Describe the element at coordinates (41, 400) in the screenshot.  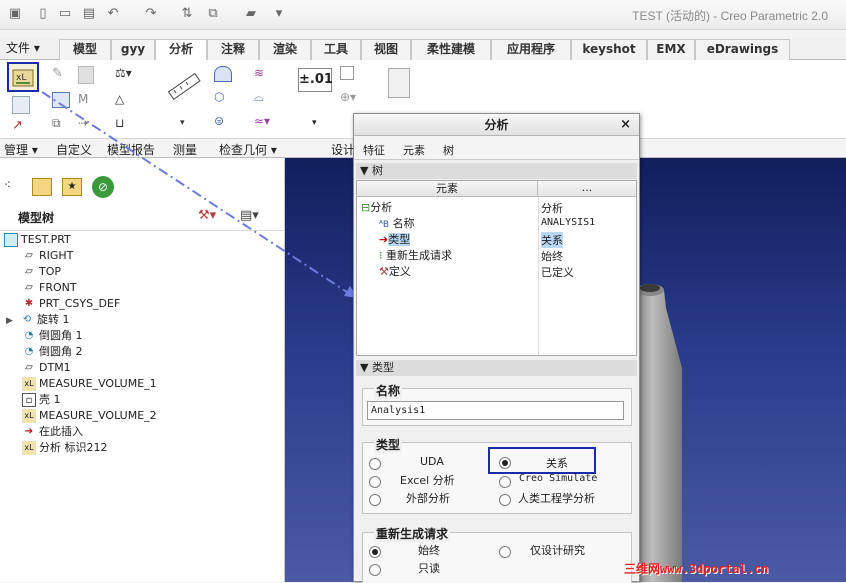
I see `tree-item-shell: ▫ 壳 1` at that location.